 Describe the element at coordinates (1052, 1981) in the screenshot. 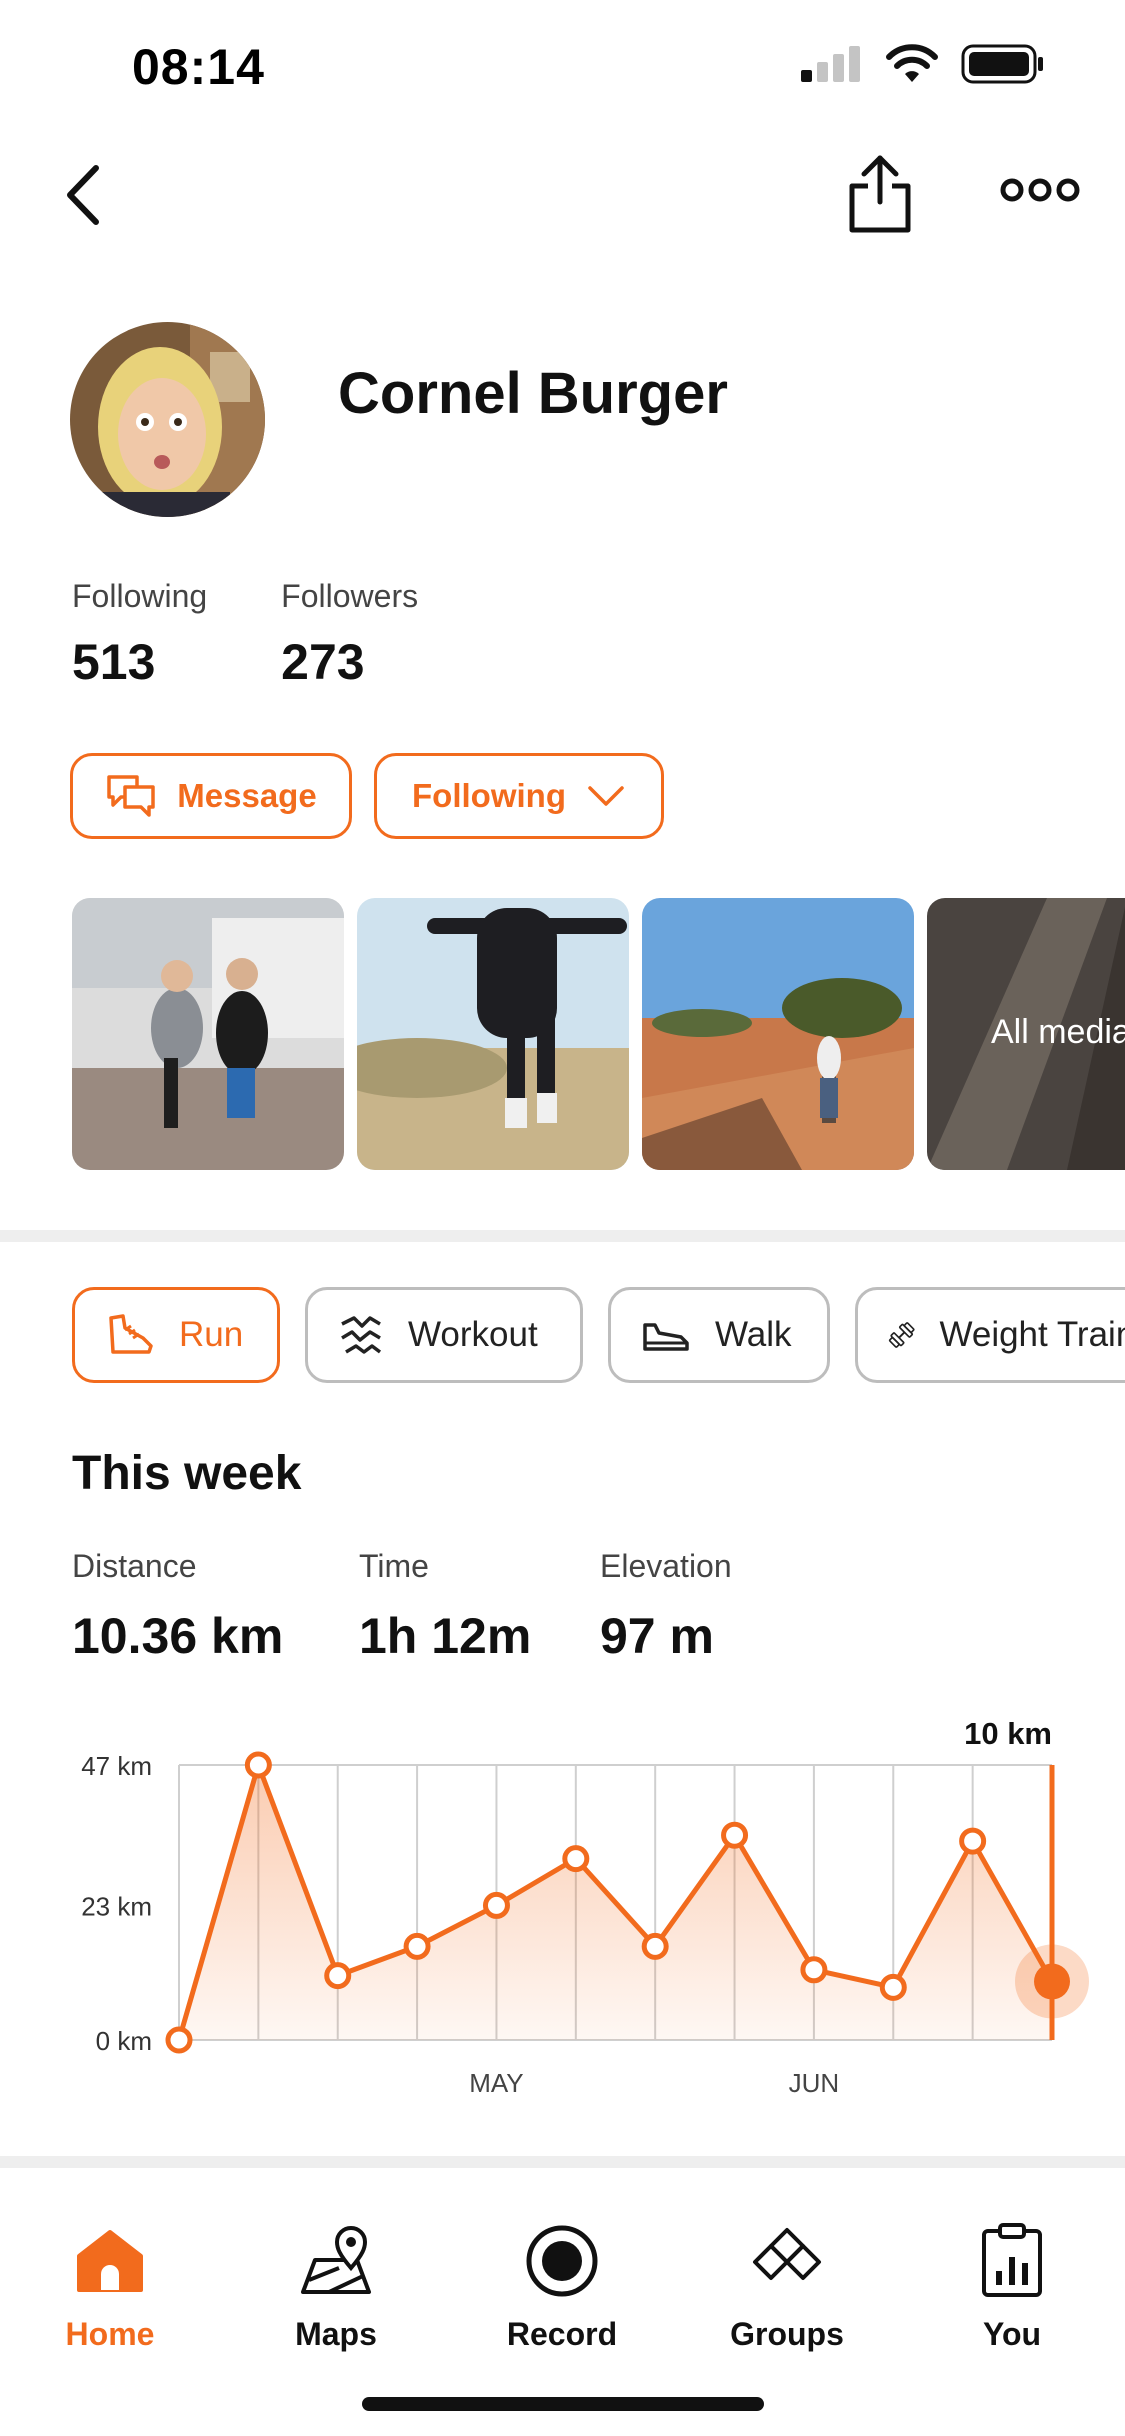

I see `current-data-point` at that location.